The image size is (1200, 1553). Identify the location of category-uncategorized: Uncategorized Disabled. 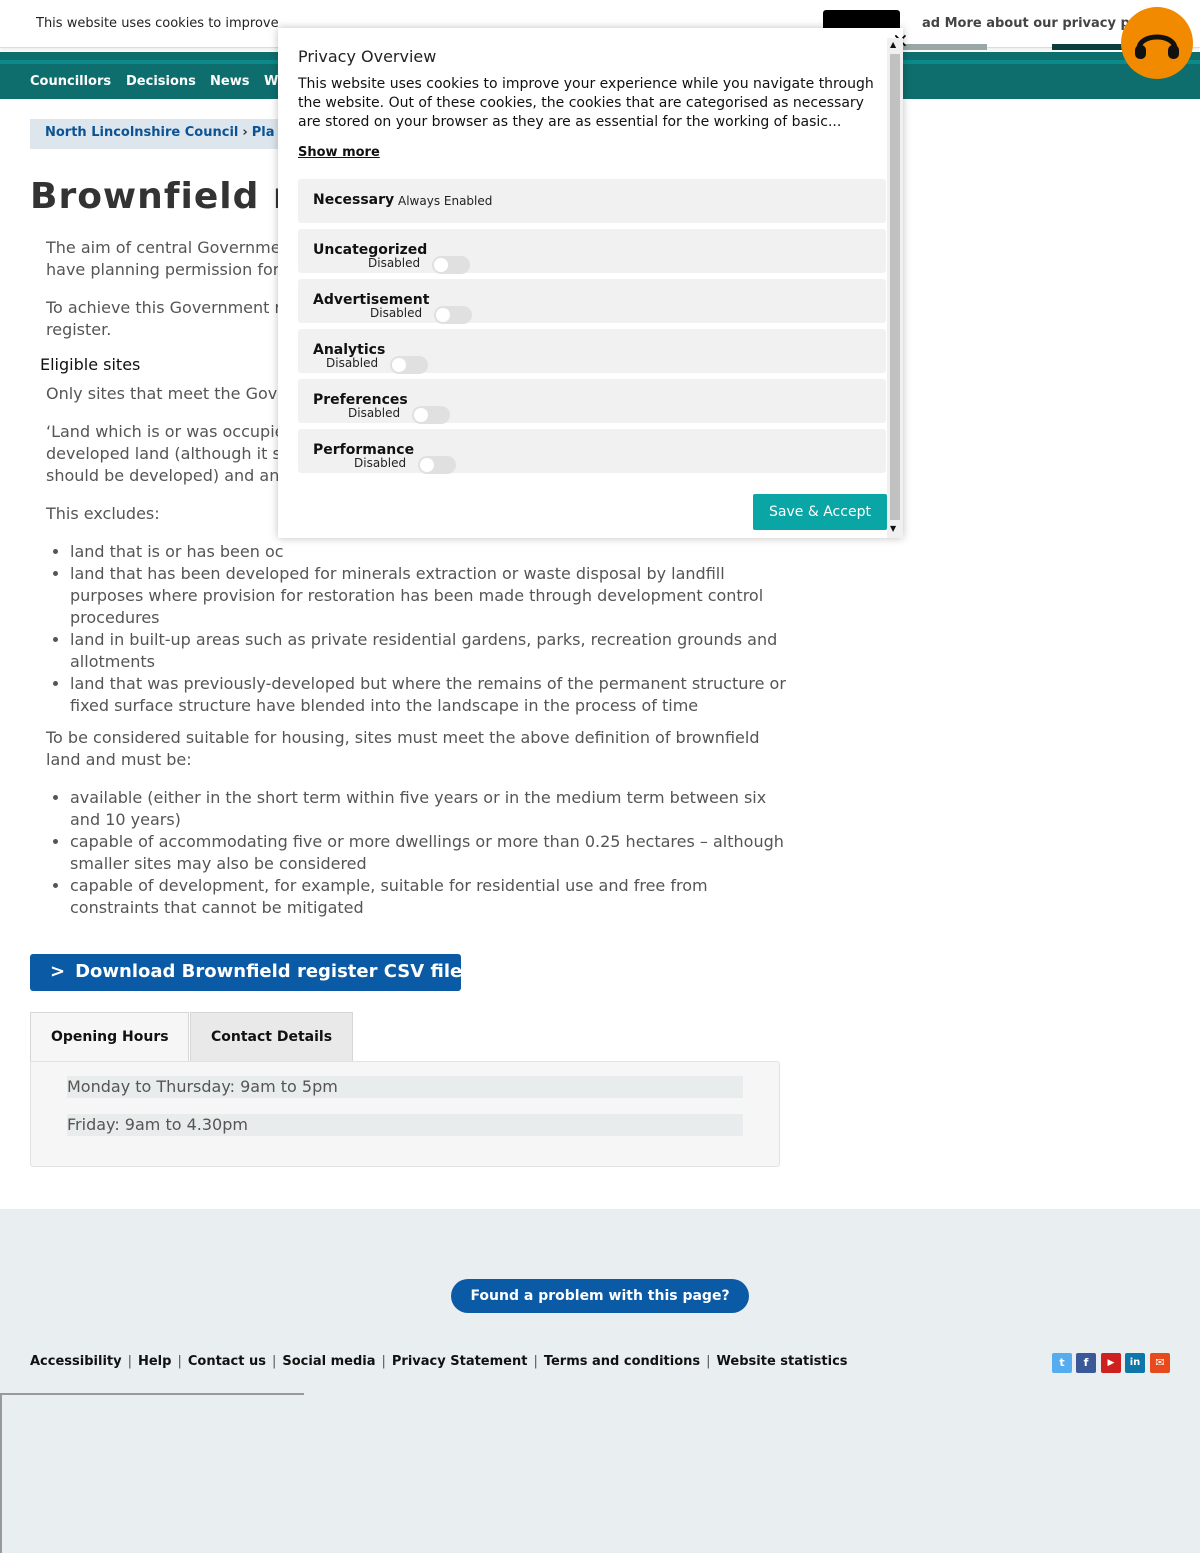
(592, 251).